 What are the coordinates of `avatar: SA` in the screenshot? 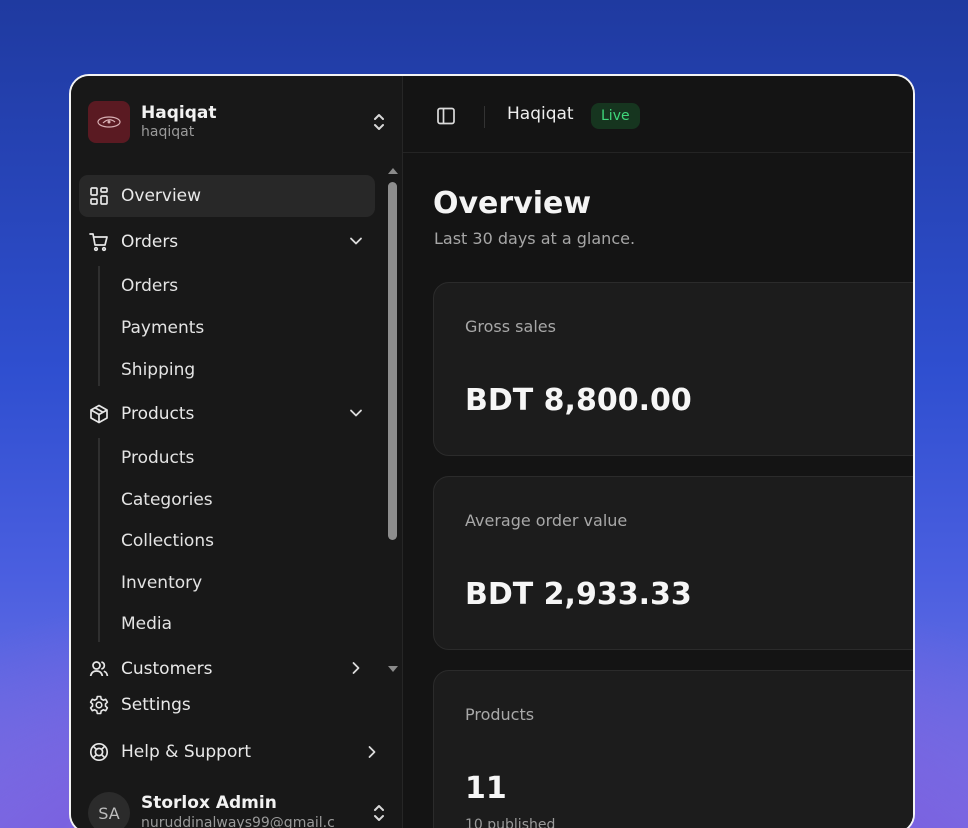 It's located at (109, 810).